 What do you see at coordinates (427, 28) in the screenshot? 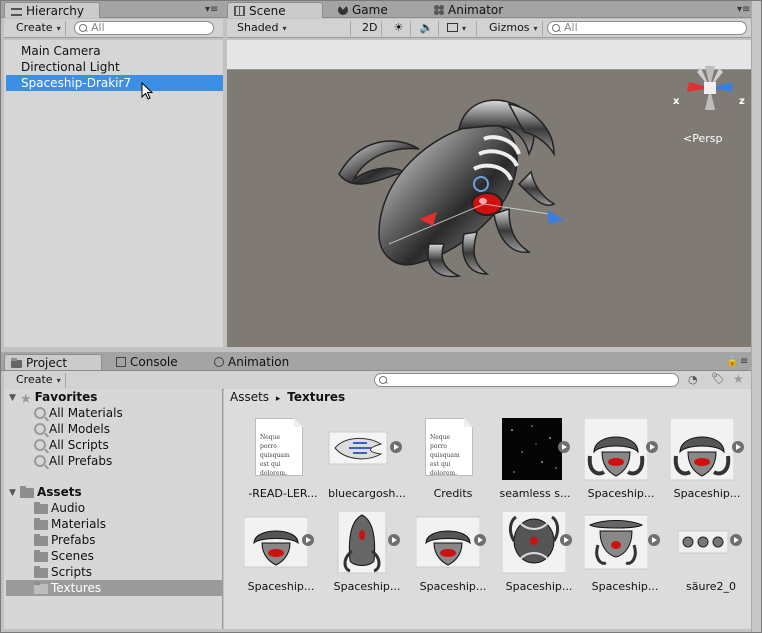
I see `audio-toggle-icon: 🔈` at bounding box center [427, 28].